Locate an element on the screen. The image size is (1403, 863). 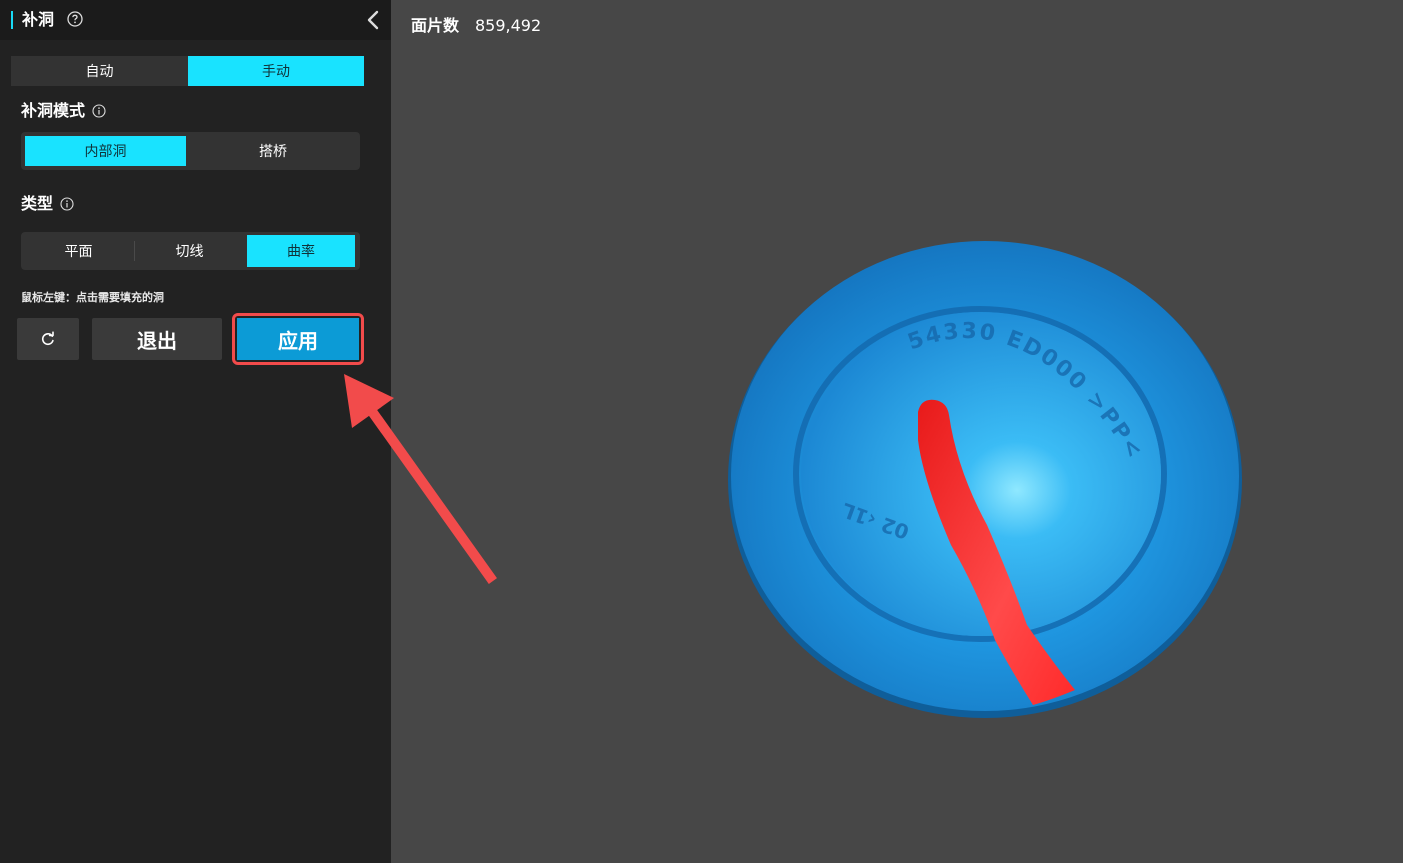
help-icon is located at coordinates (75, 19).